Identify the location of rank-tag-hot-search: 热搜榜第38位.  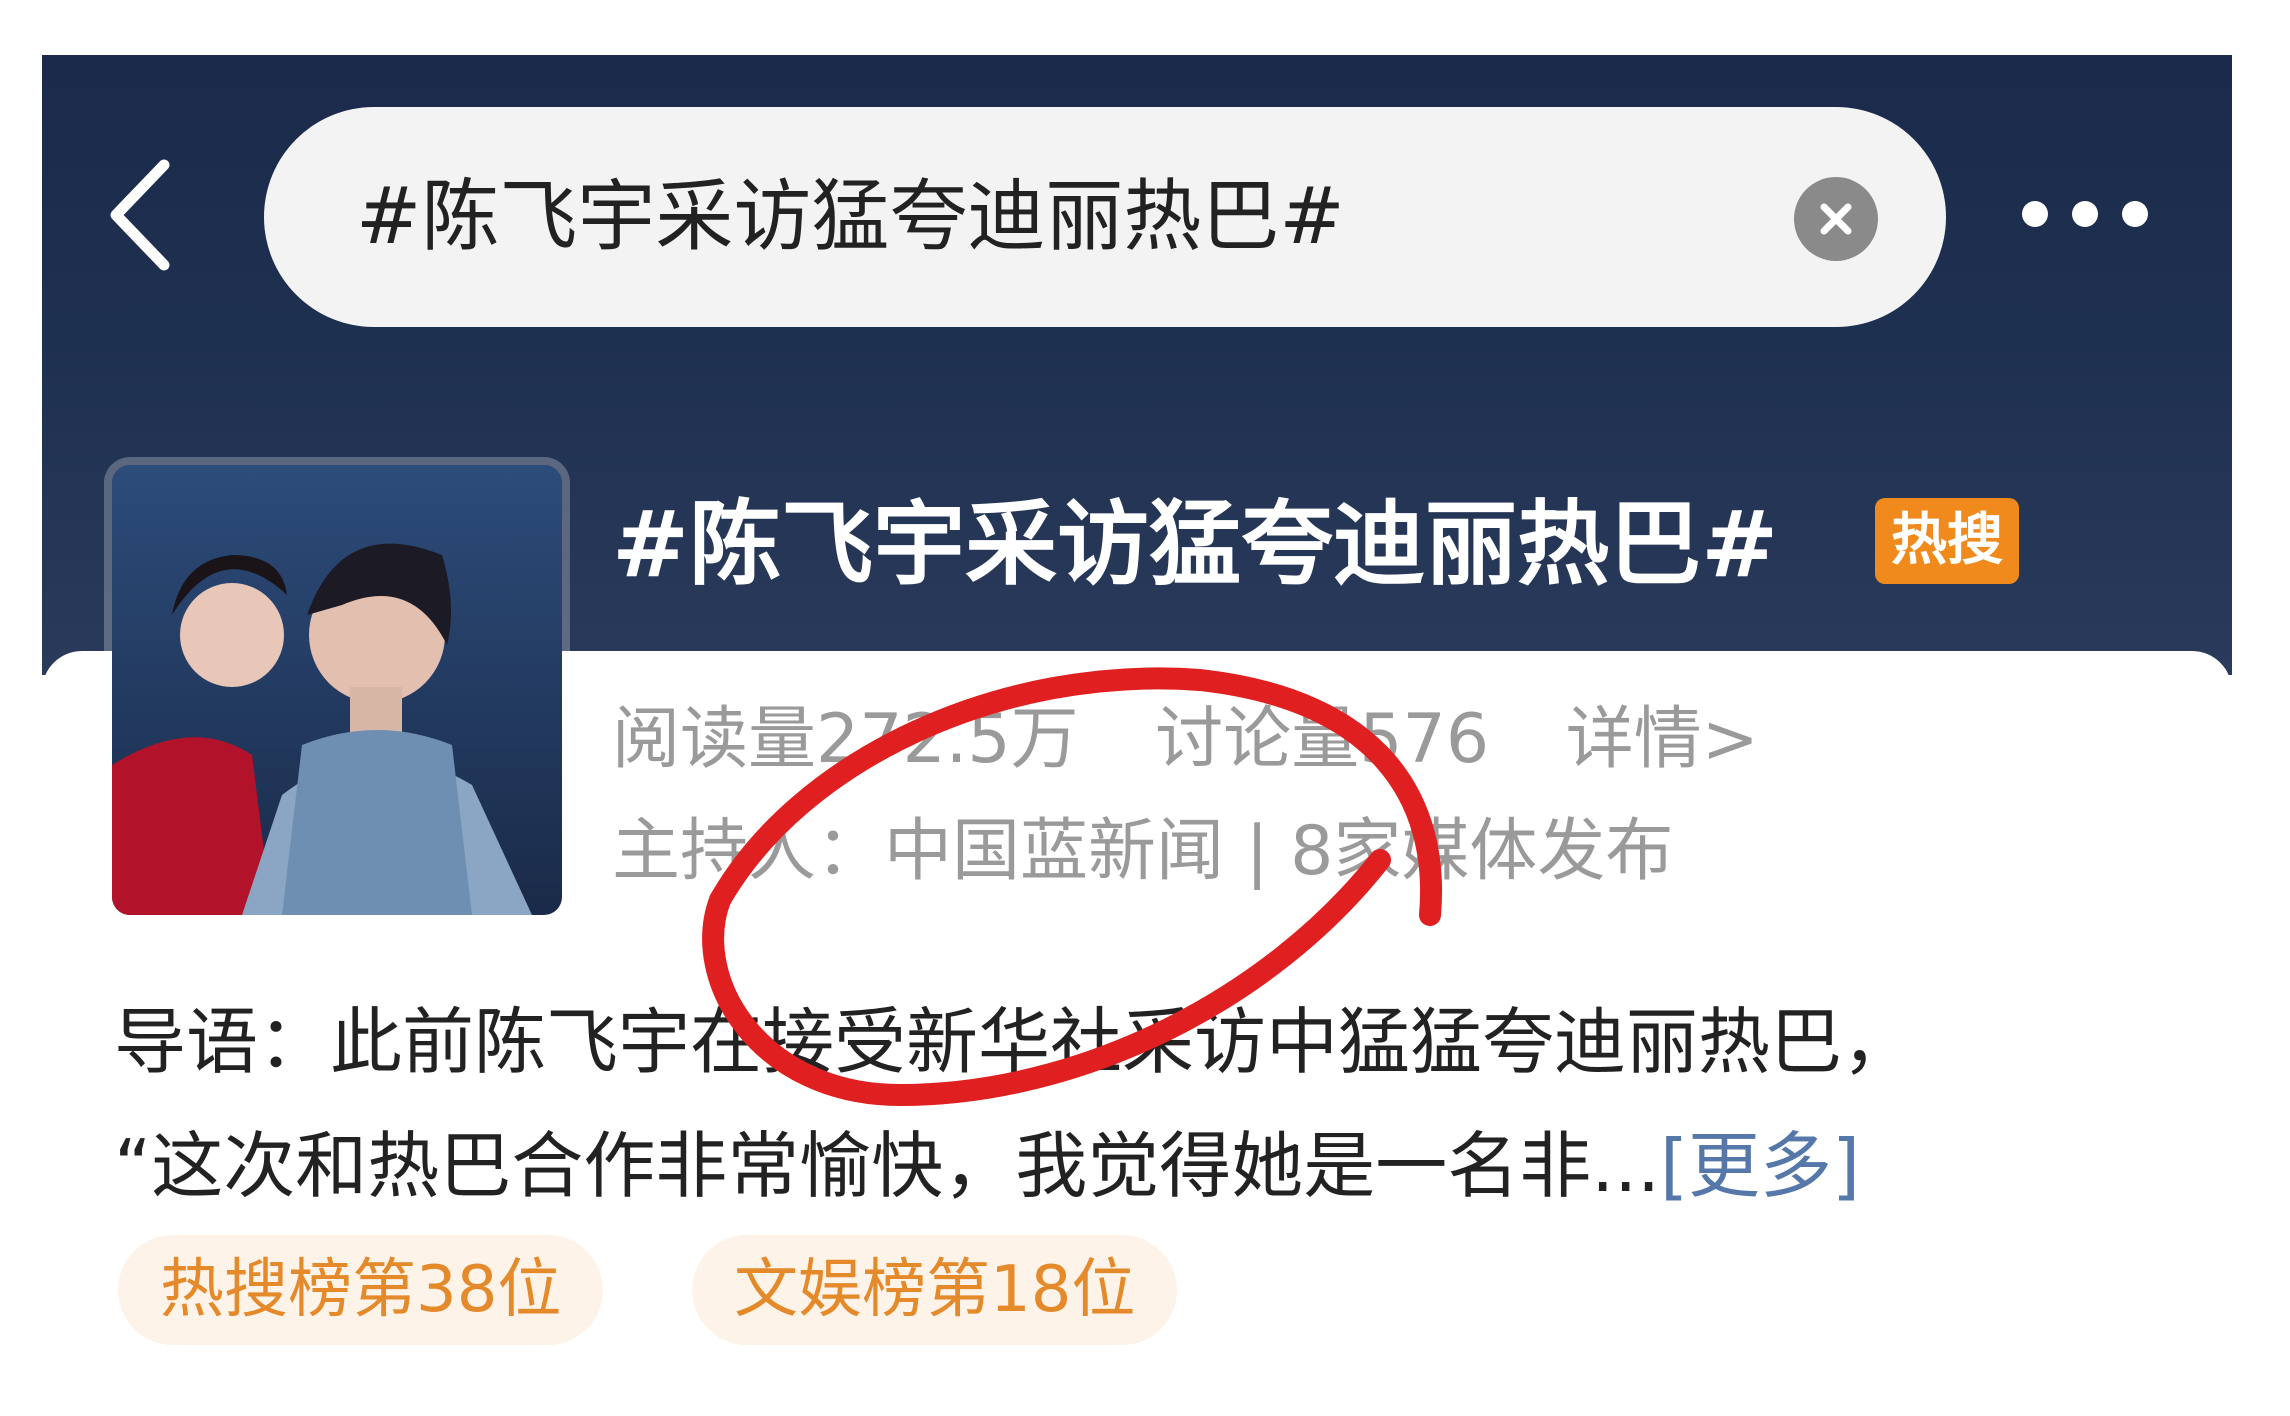
(361, 1290).